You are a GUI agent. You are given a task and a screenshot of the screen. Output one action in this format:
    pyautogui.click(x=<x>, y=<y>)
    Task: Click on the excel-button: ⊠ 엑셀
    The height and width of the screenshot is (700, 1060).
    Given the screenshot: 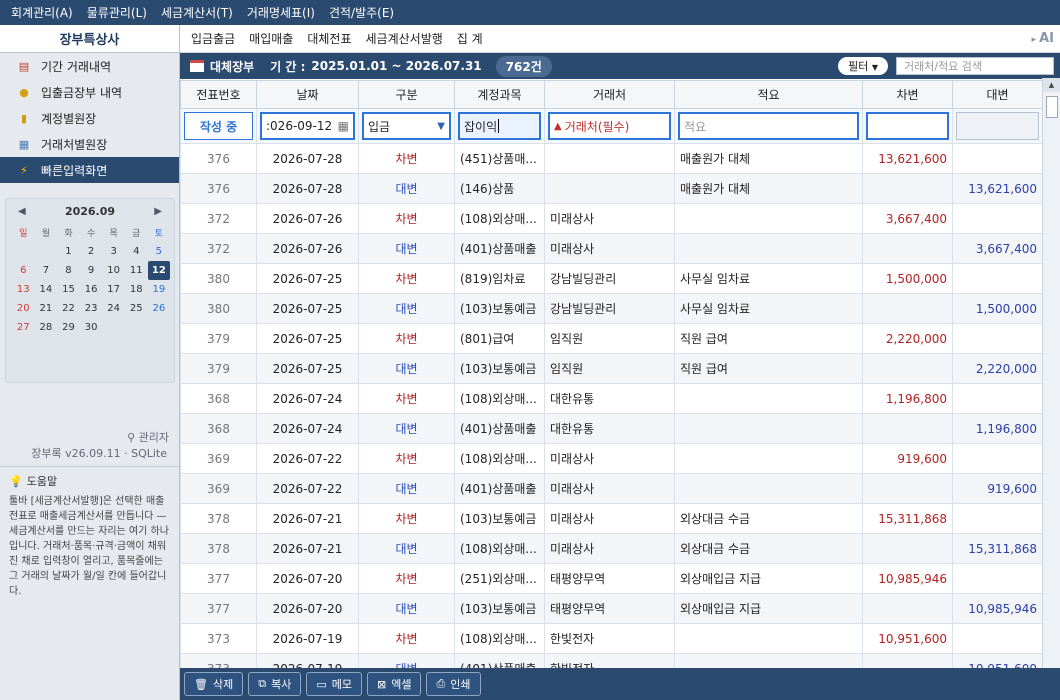 What is the action you would take?
    pyautogui.click(x=394, y=684)
    